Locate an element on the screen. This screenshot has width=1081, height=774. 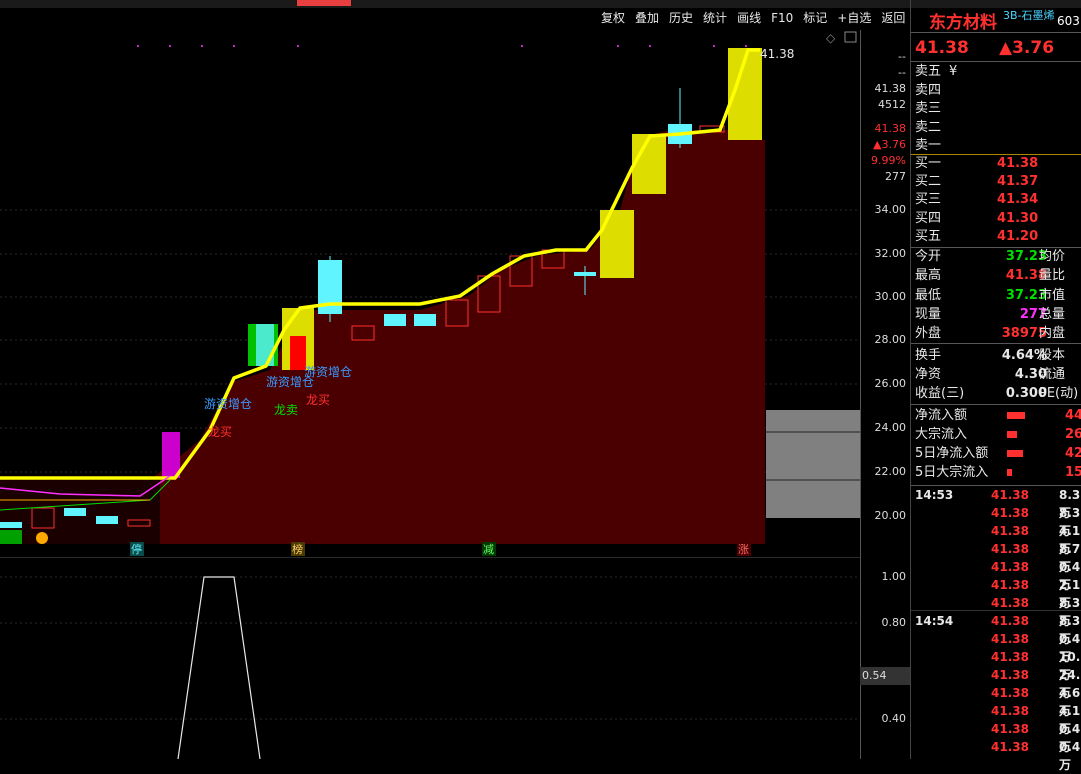
axis-tick: 26.00 is located at coordinates (890, 383).